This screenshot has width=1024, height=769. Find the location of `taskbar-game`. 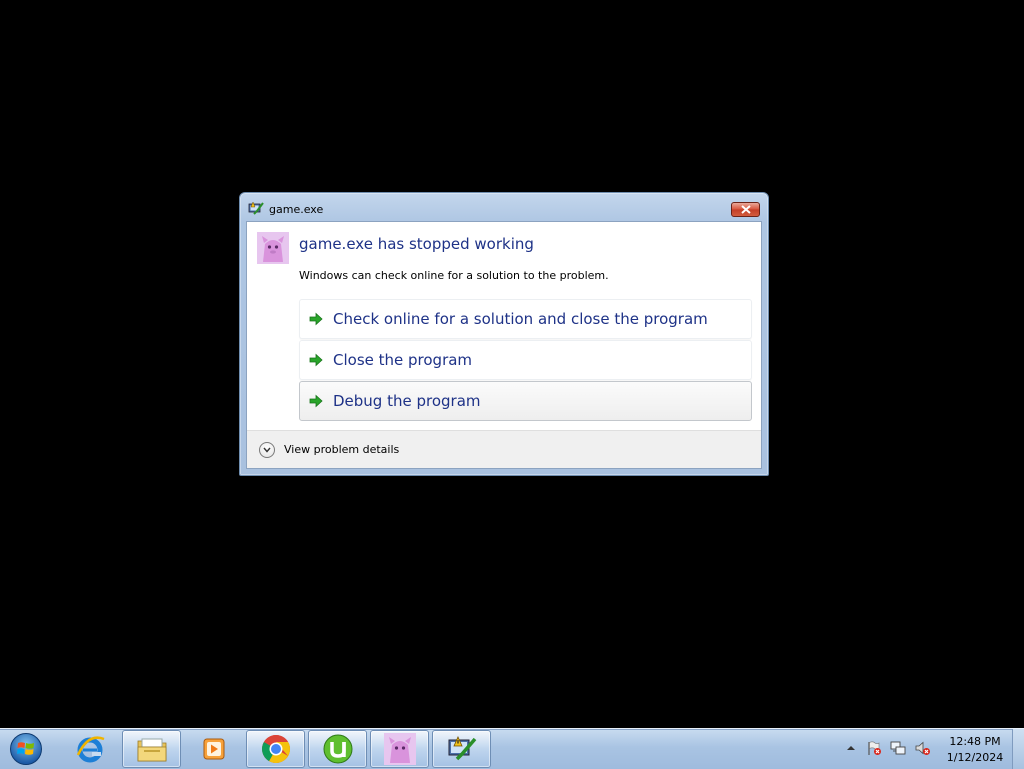

taskbar-game is located at coordinates (399, 749).